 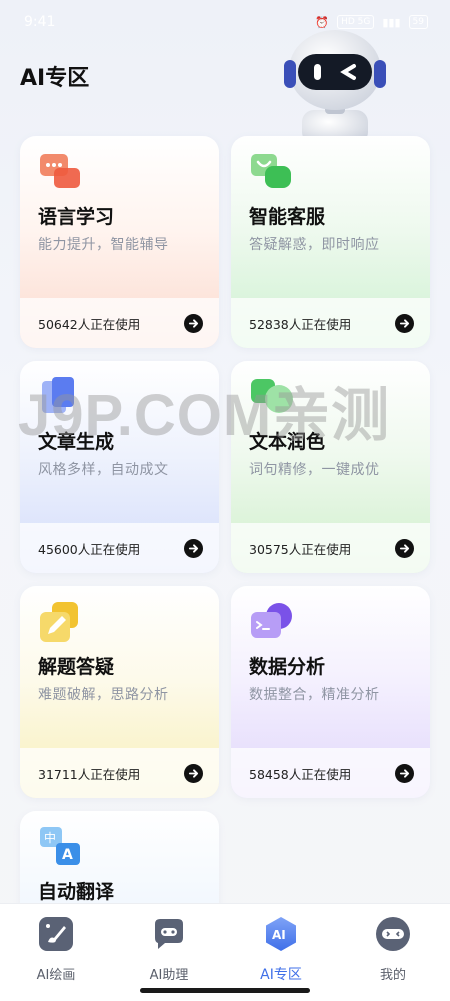 What do you see at coordinates (103, 470) in the screenshot?
I see `card-subtitle: 风格多样，自动成文` at bounding box center [103, 470].